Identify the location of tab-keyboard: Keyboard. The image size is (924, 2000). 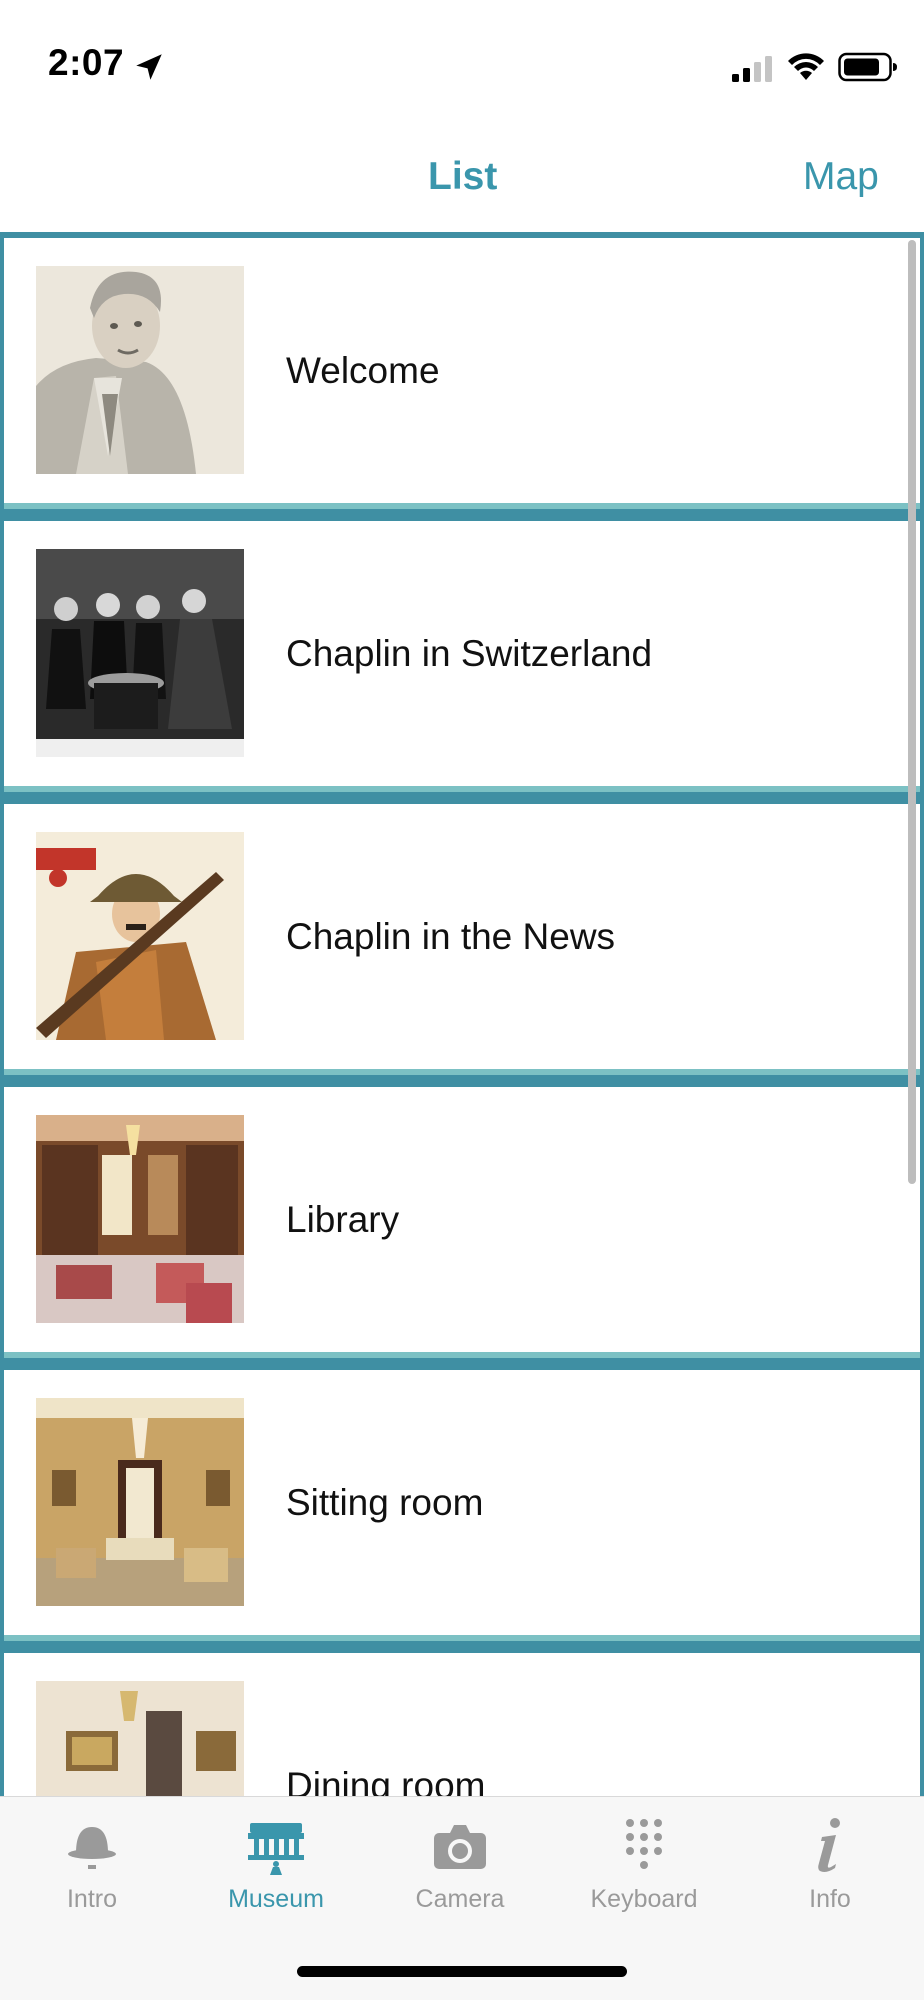
(644, 1872).